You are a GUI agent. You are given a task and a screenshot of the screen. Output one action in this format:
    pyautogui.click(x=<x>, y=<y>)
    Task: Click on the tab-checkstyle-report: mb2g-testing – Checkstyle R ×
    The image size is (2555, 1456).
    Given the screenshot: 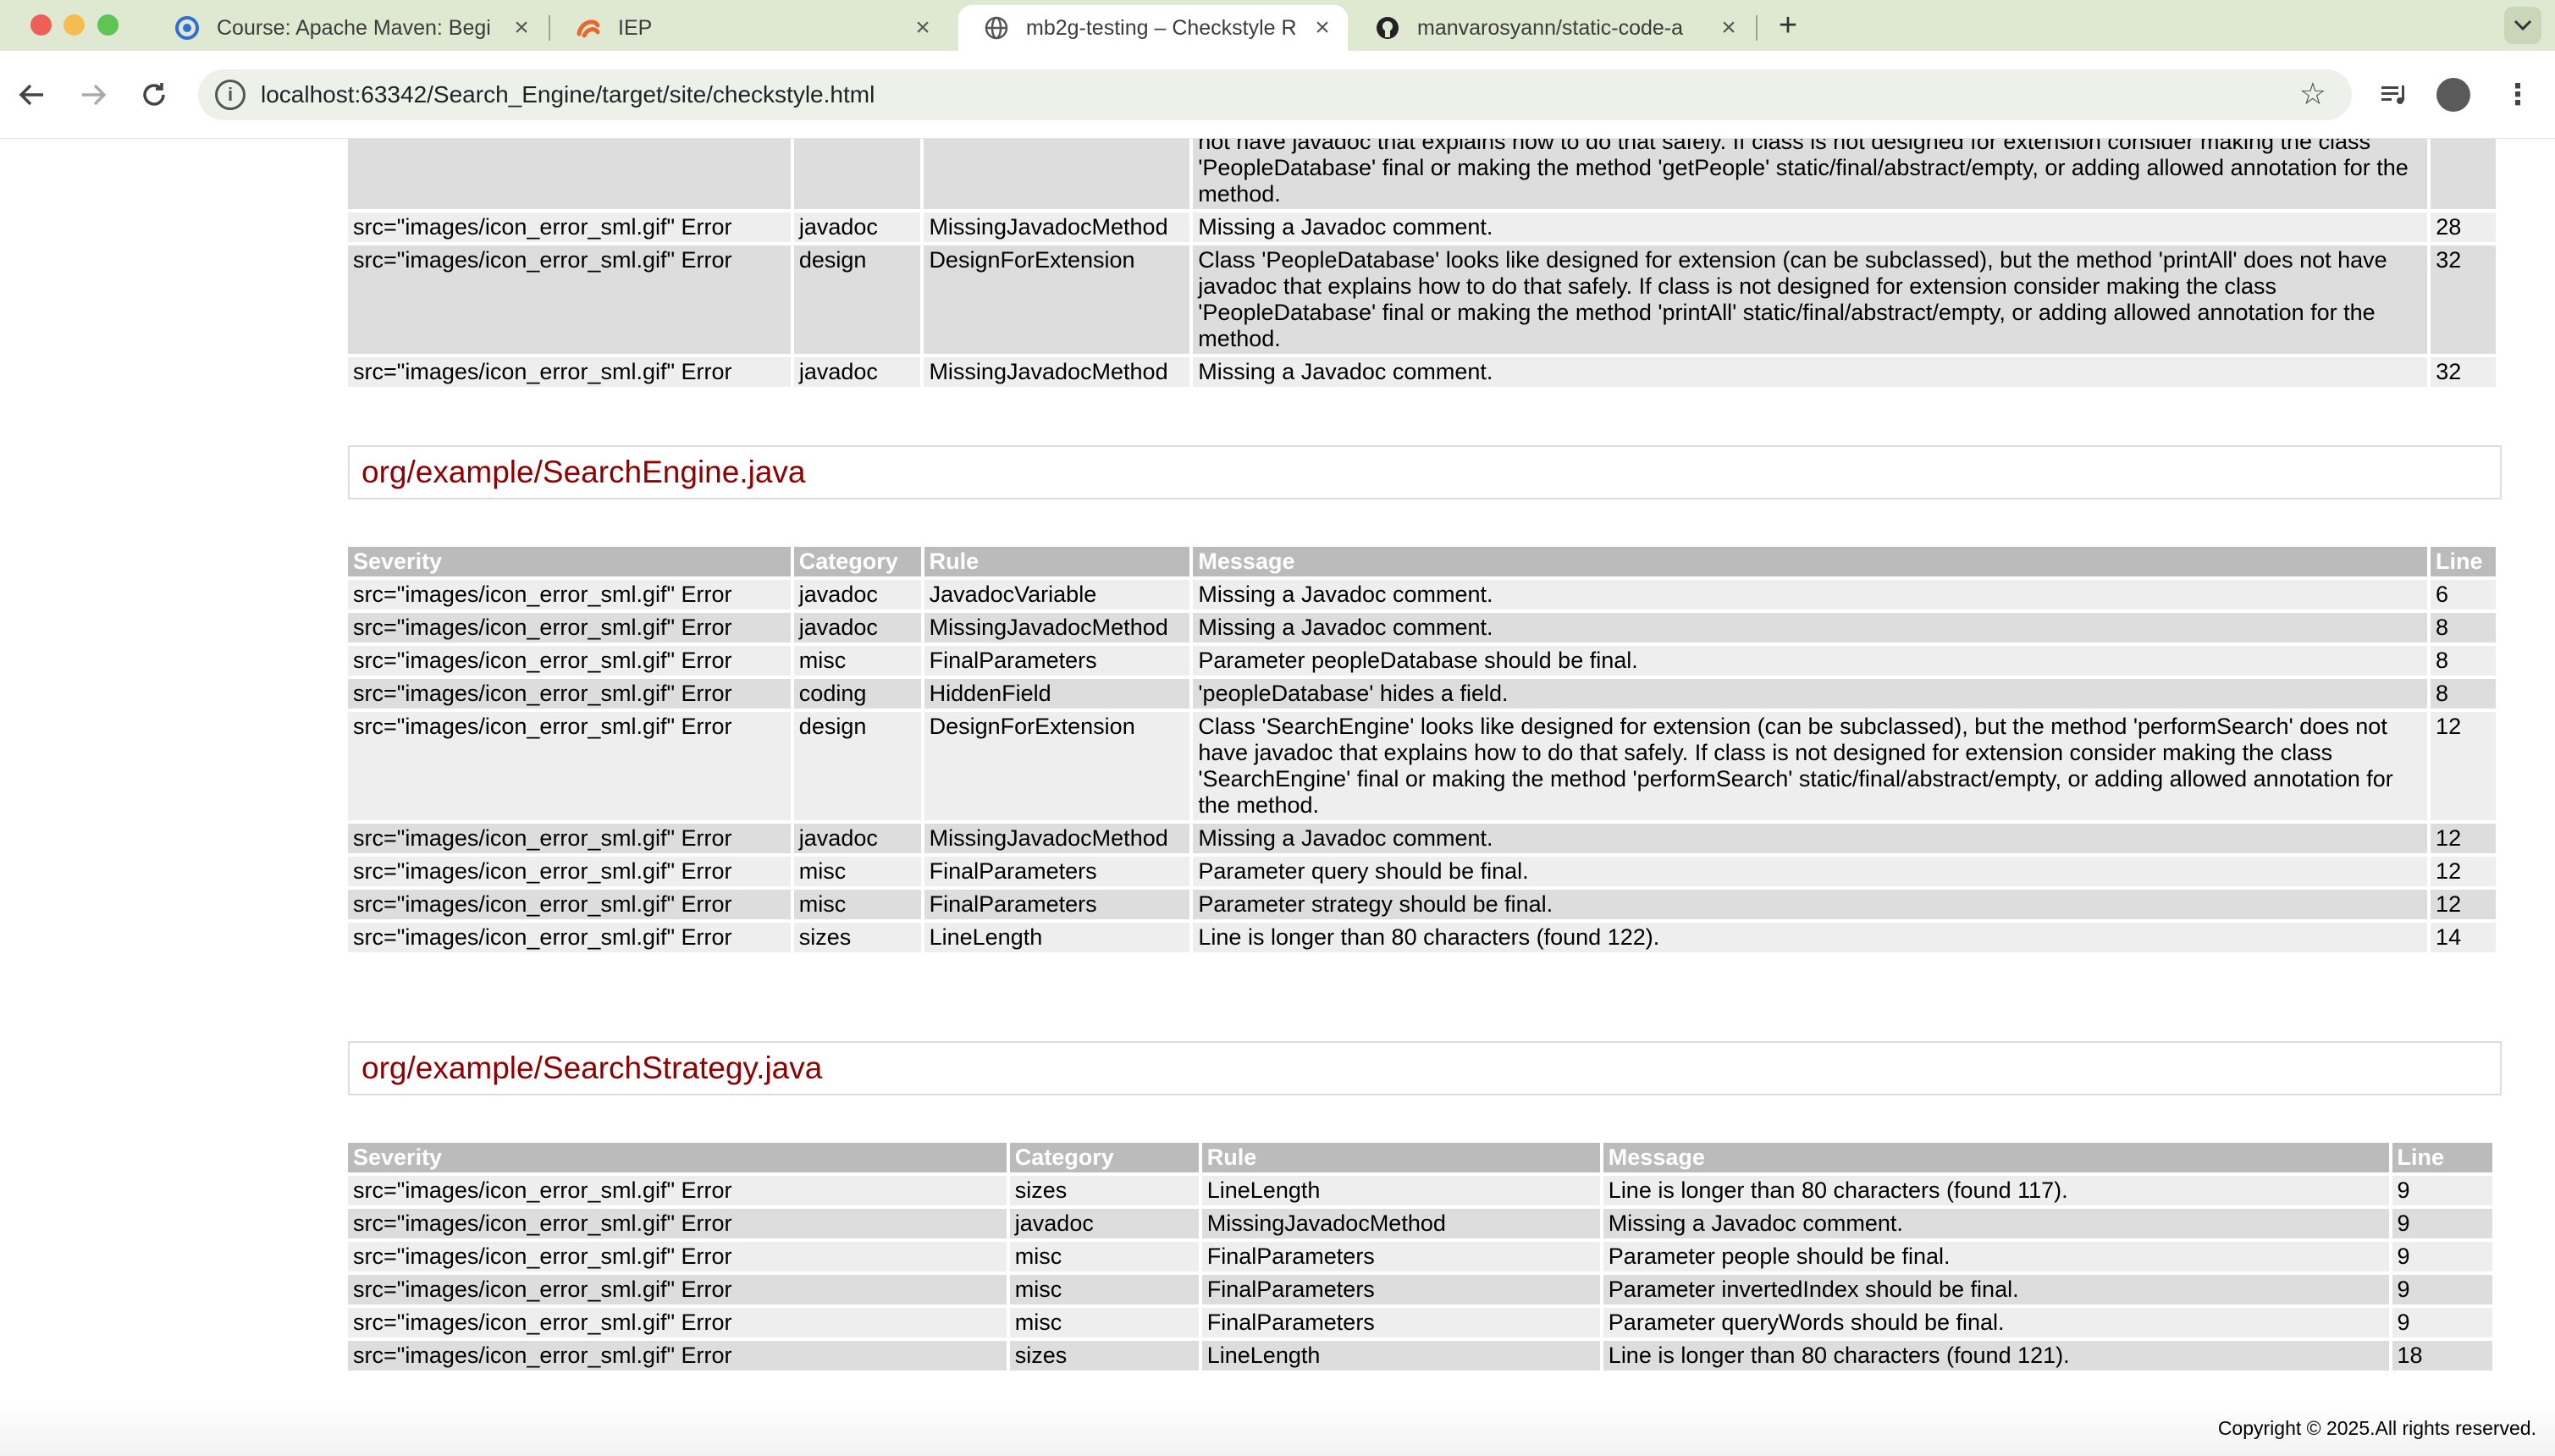 What is the action you would take?
    pyautogui.click(x=1153, y=28)
    